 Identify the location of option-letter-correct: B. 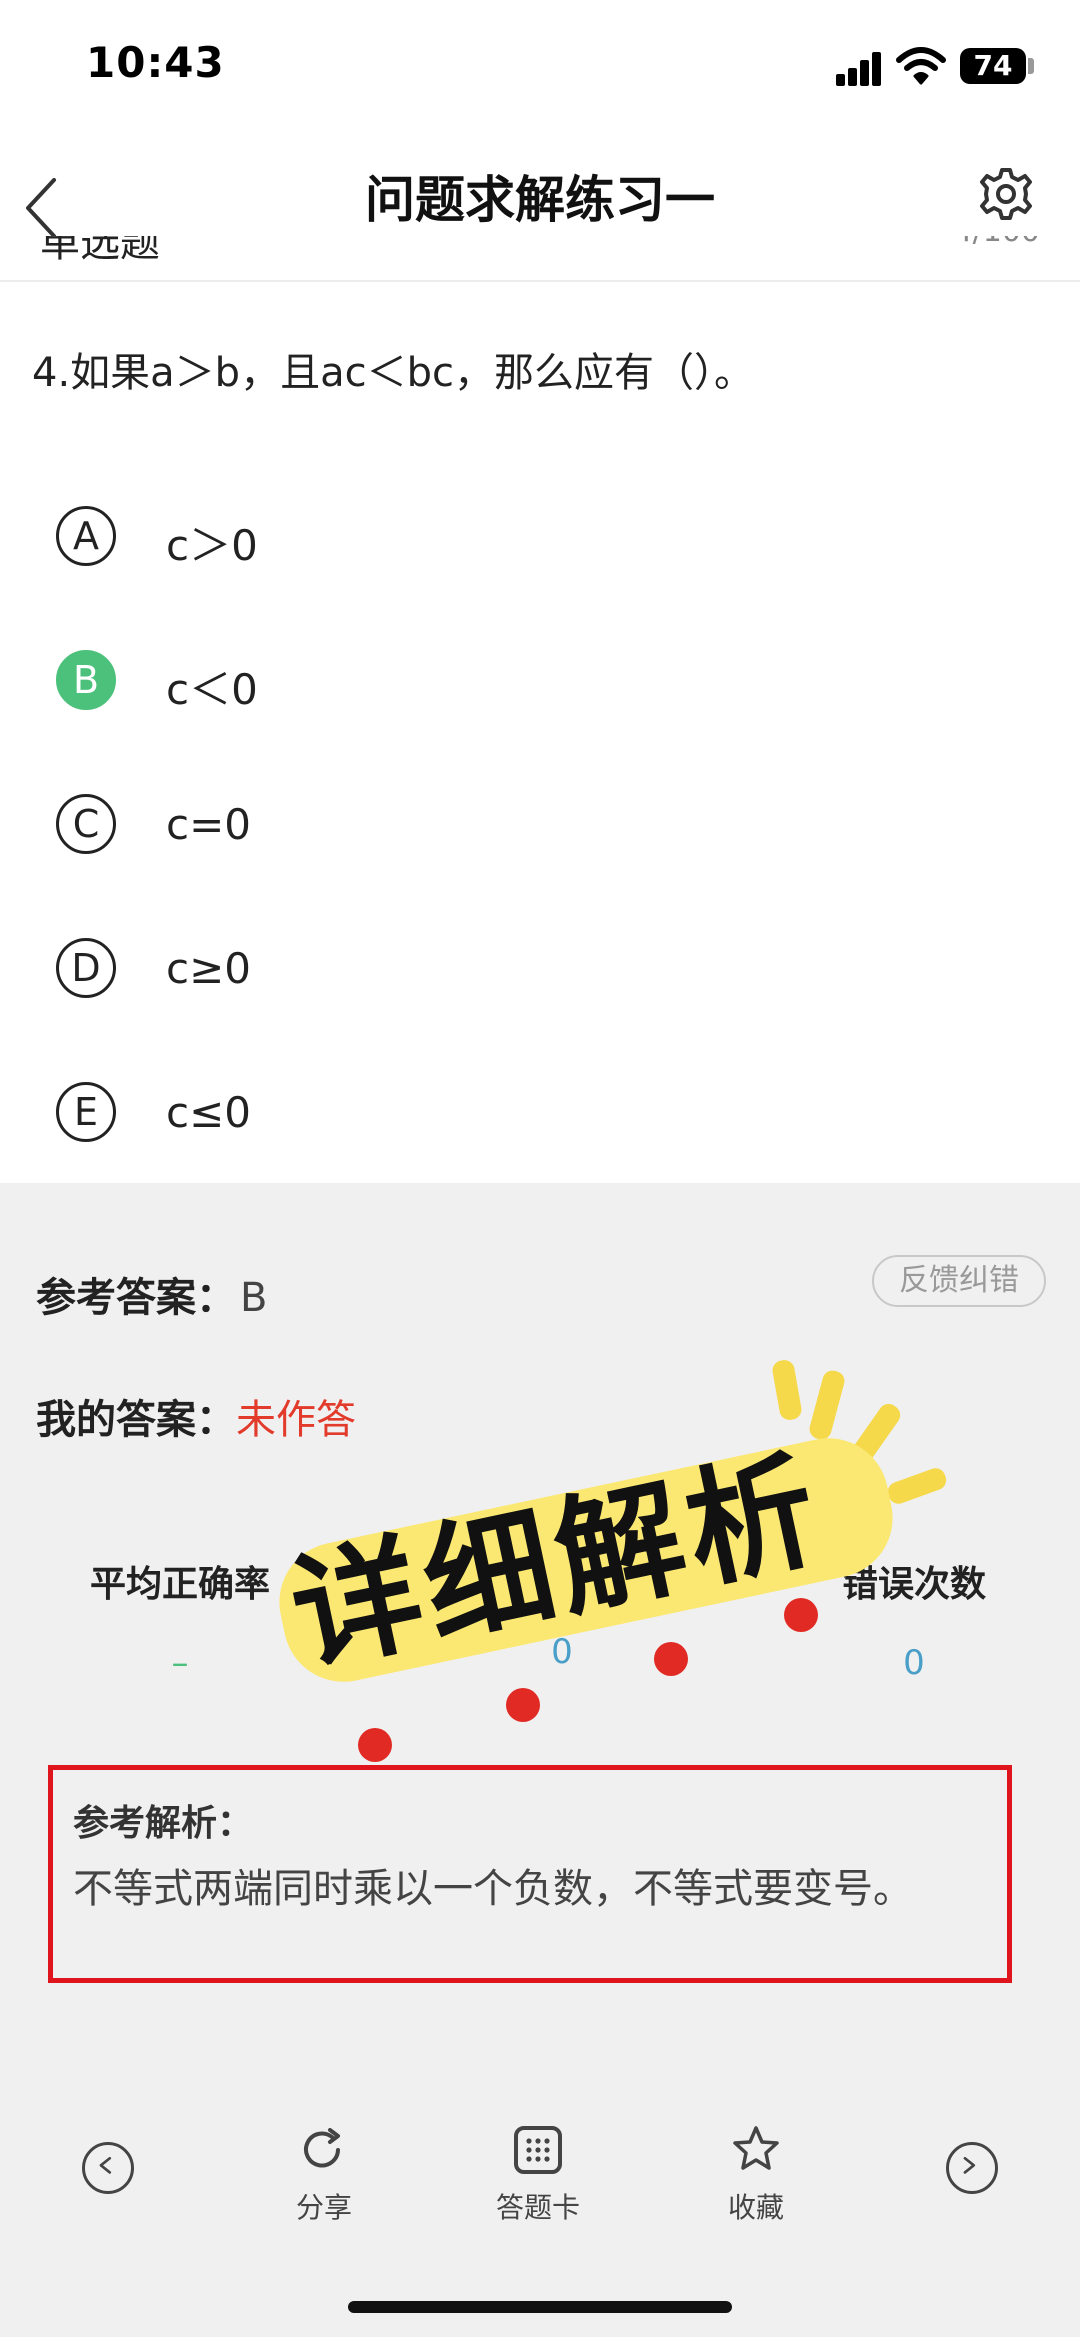
(86, 680).